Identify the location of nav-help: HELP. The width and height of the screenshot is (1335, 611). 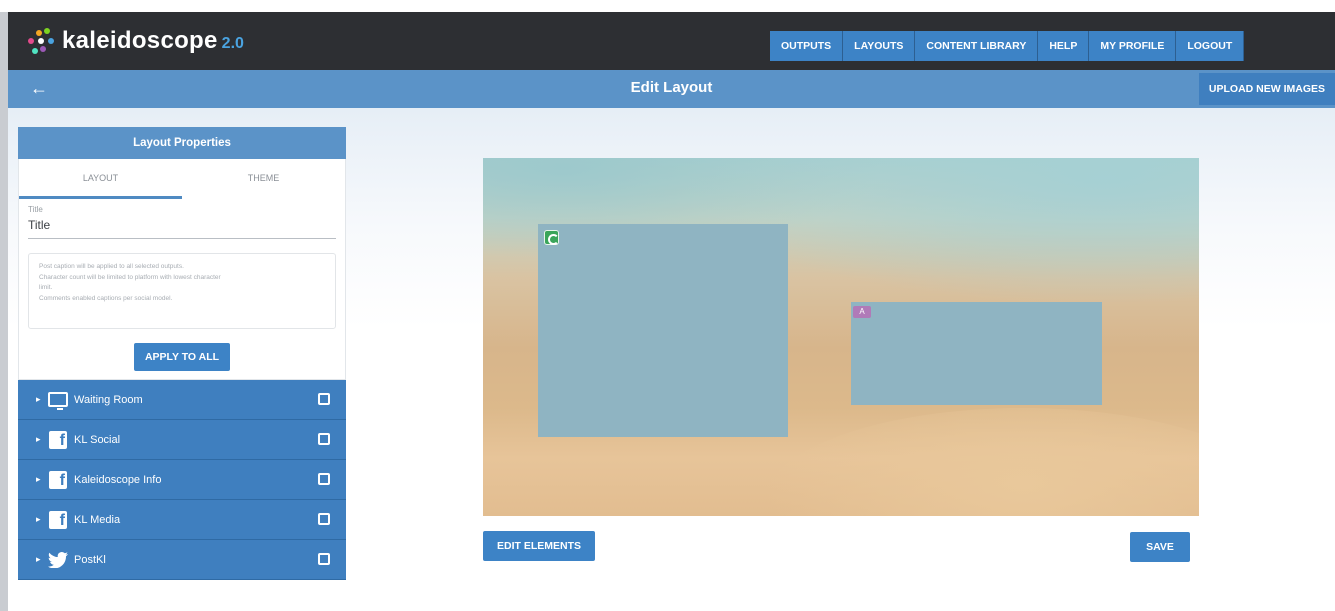
(1064, 46).